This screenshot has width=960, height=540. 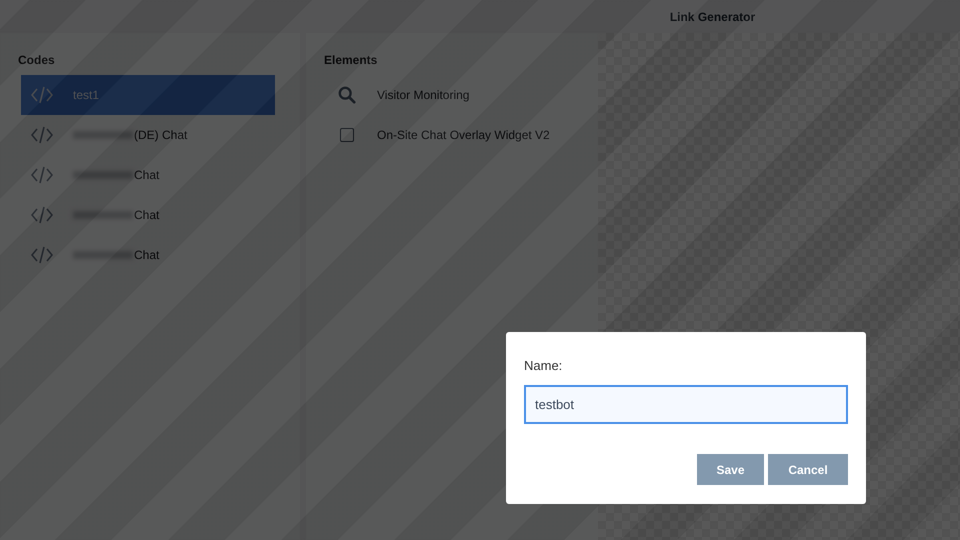 What do you see at coordinates (347, 95) in the screenshot?
I see `search-icon` at bounding box center [347, 95].